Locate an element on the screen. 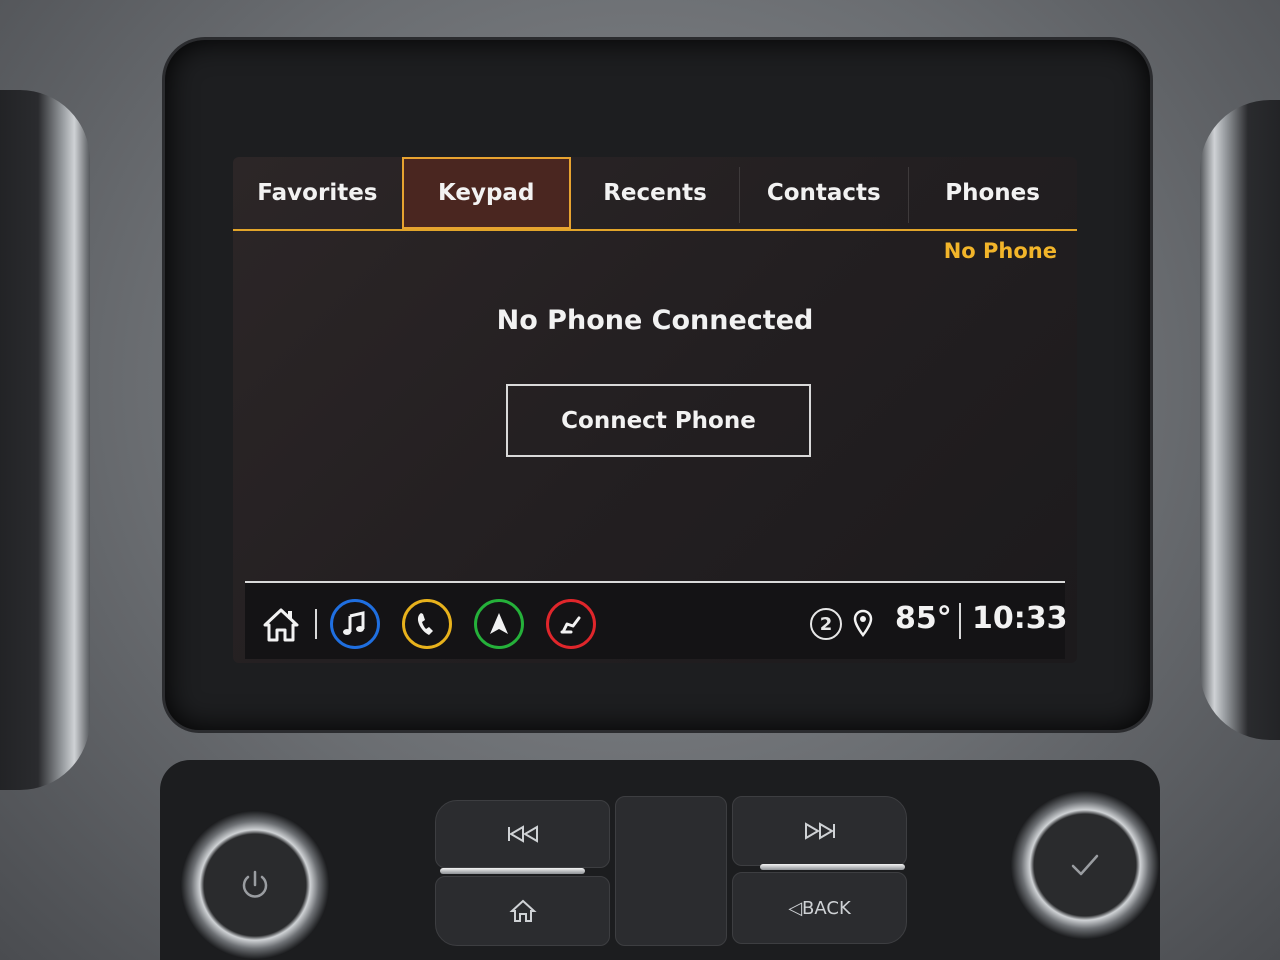 The width and height of the screenshot is (1280, 960). next-track-icon is located at coordinates (819, 831).